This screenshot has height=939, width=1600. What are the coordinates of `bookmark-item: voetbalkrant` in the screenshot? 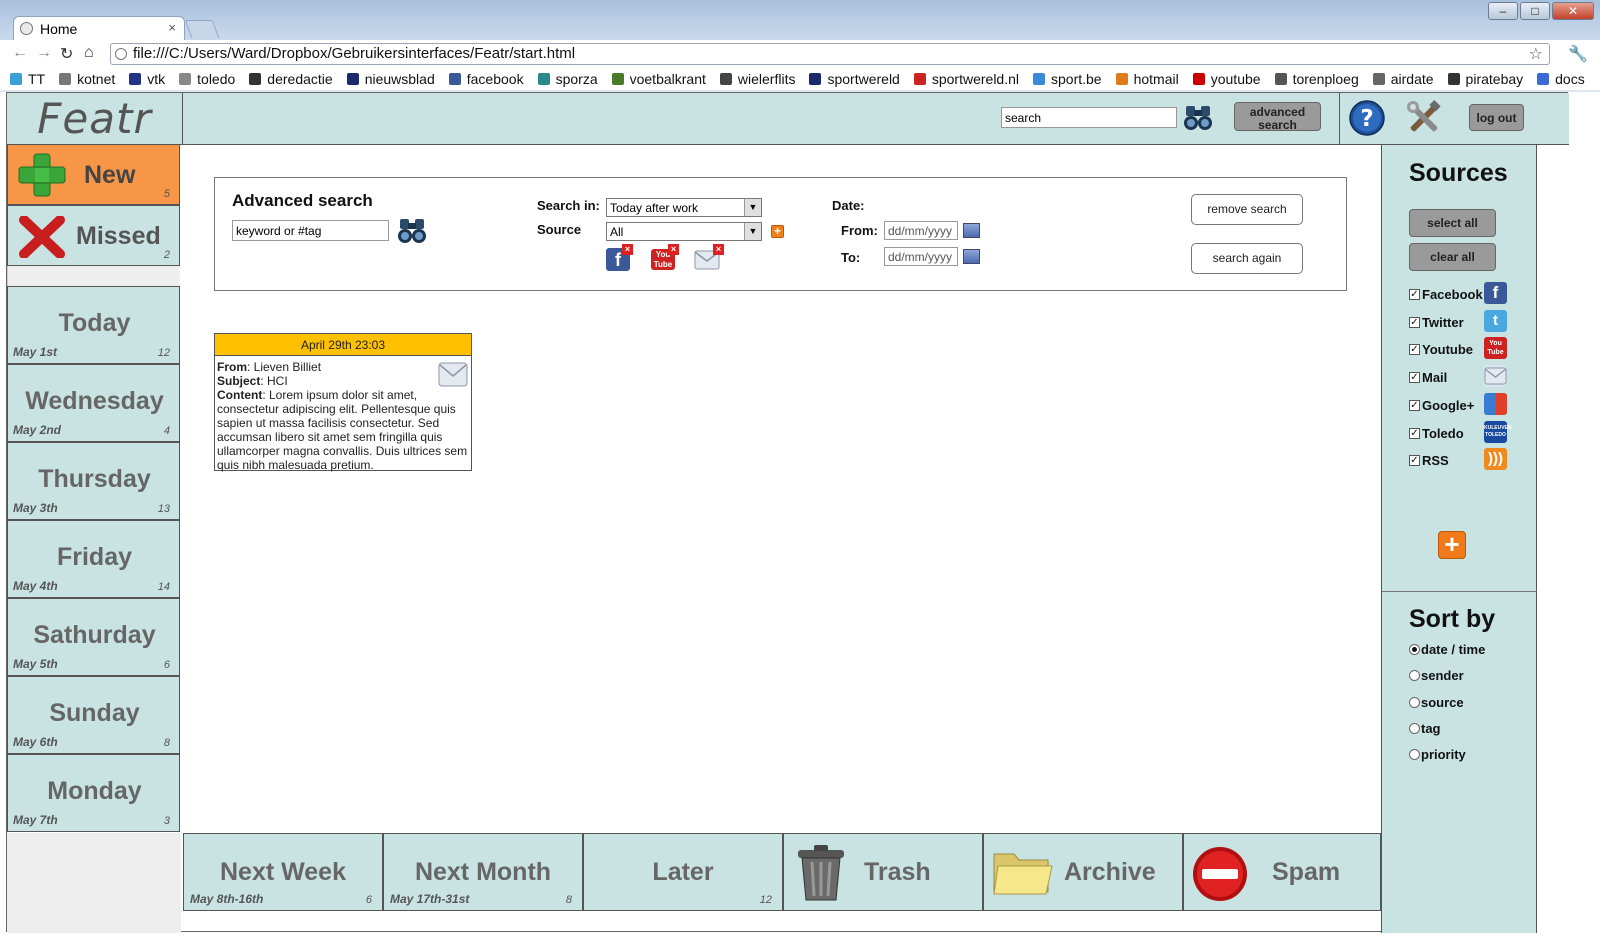 It's located at (658, 79).